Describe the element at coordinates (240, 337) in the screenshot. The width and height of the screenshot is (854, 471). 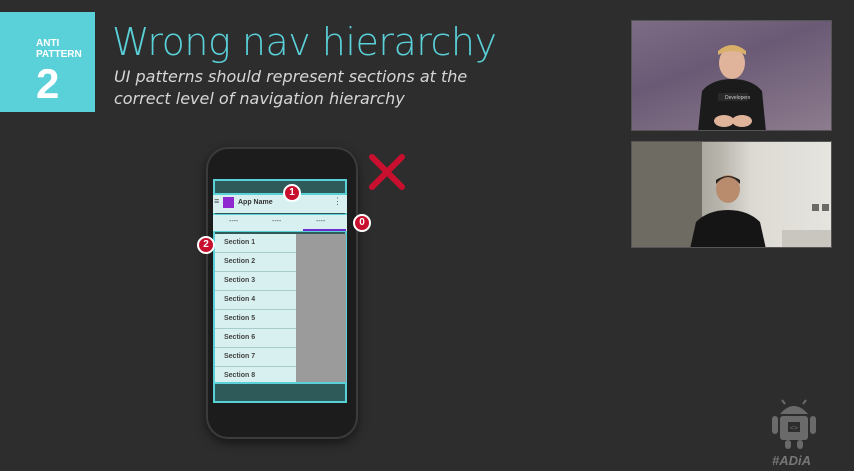
I see `section-label: Section 6` at that location.